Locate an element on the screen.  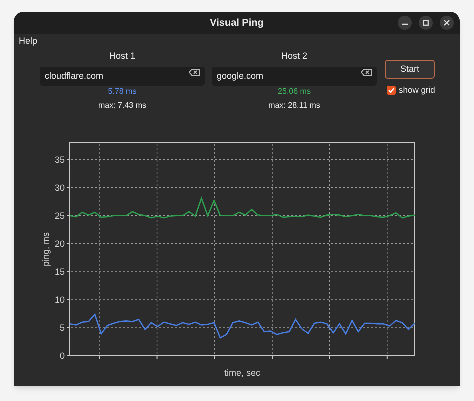
ping-reading: 5.78 ms is located at coordinates (122, 92).